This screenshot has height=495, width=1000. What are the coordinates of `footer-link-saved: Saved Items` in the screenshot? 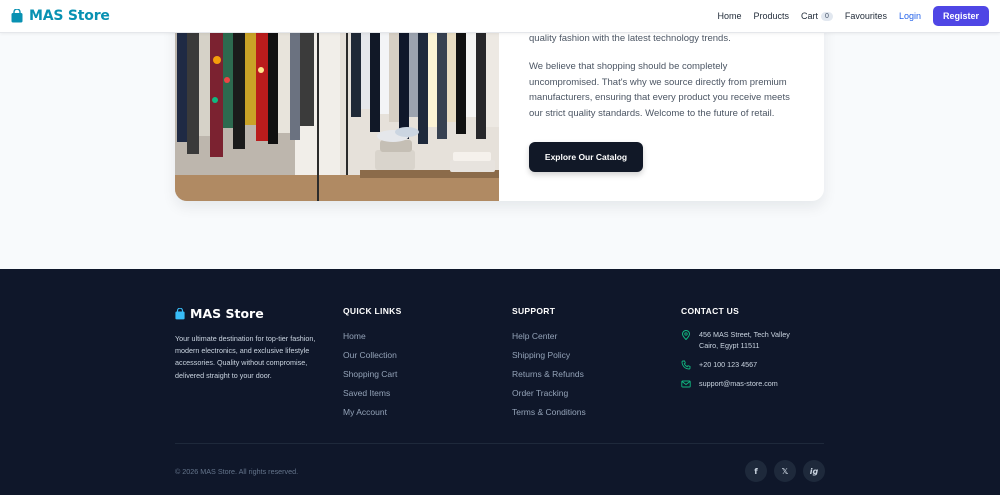 It's located at (370, 396).